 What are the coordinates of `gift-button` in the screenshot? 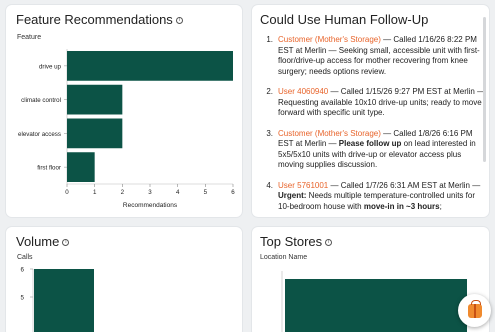 It's located at (474, 310).